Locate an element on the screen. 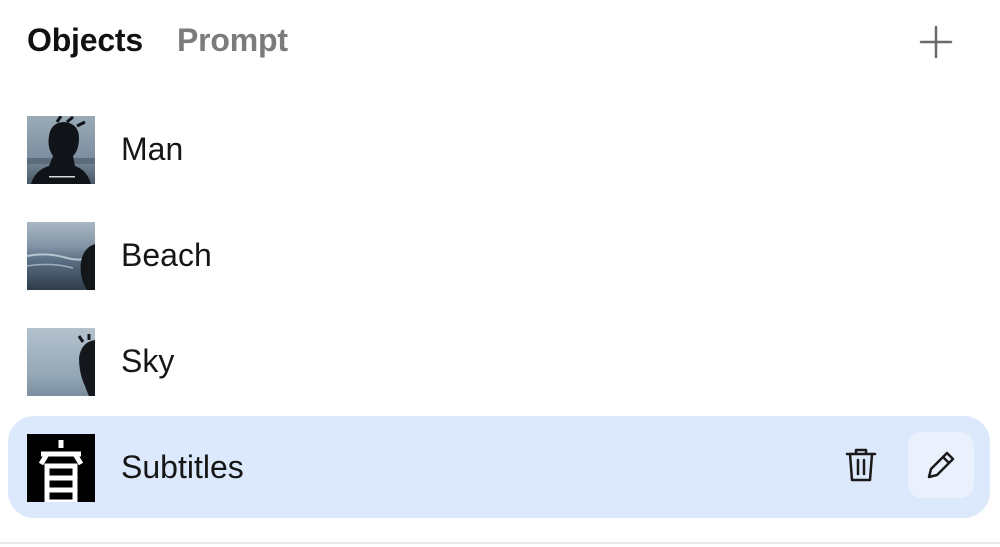 This screenshot has height=547, width=1000. tab-bar: Objects Prompt is located at coordinates (157, 40).